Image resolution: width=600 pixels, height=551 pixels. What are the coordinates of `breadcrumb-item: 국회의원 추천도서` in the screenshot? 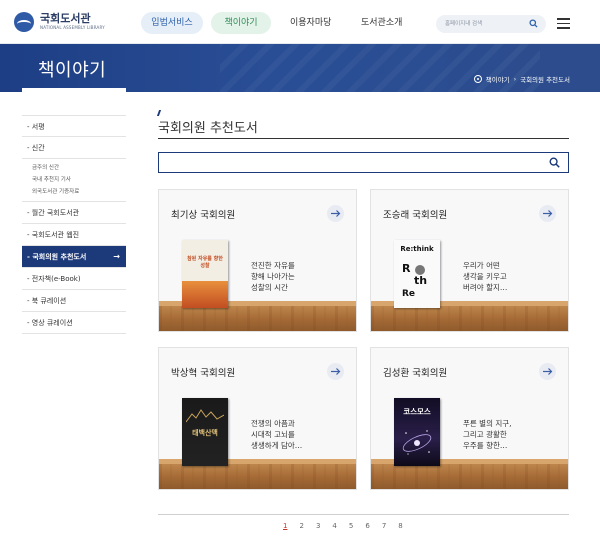 It's located at (545, 79).